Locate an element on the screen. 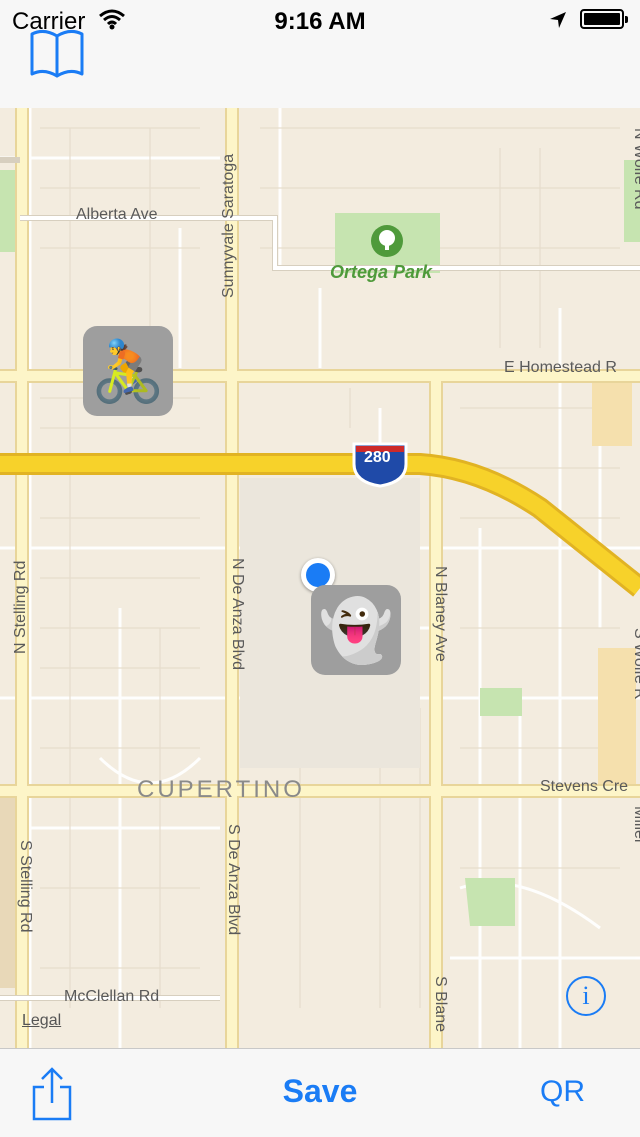  status-bar: Carrier 9:16 AM is located at coordinates (320, 20).